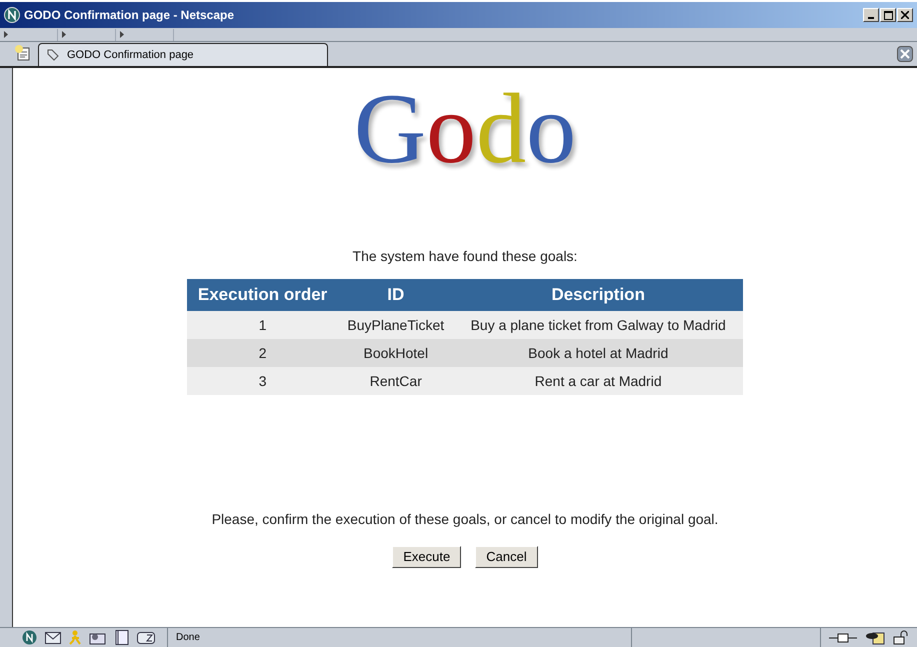 This screenshot has width=917, height=647. I want to click on connection-plug-icon, so click(843, 637).